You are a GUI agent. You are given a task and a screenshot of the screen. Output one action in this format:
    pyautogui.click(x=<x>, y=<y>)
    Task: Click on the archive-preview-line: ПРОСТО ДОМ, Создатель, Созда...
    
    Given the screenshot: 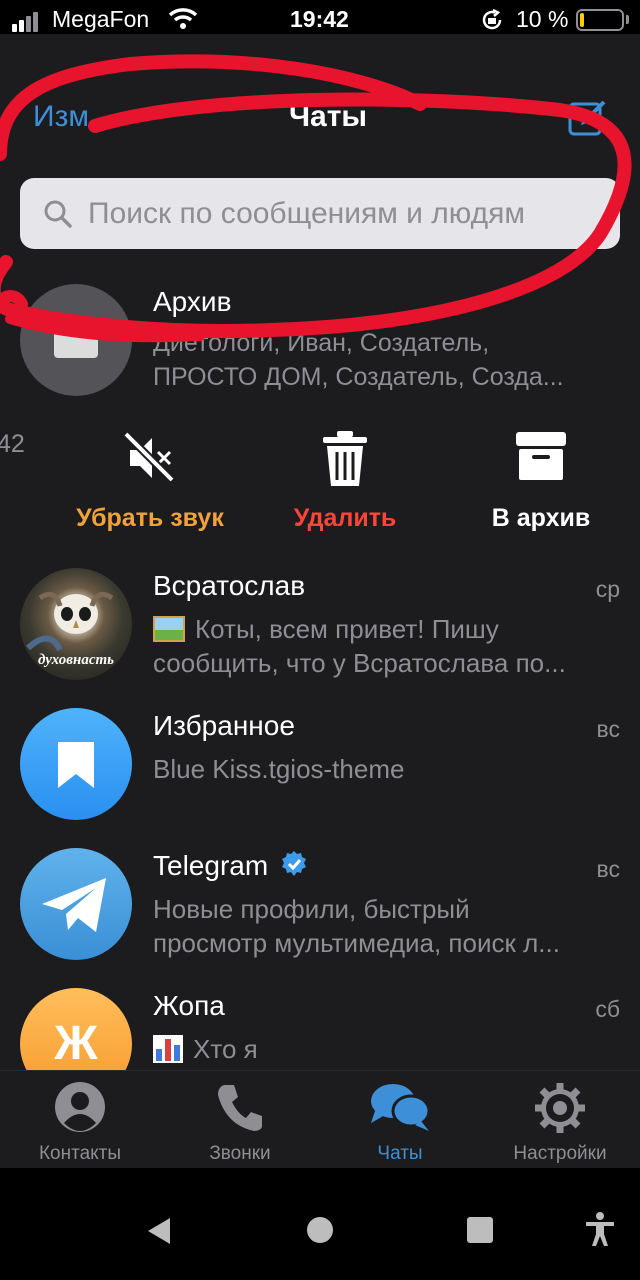 What is the action you would take?
    pyautogui.click(x=358, y=377)
    